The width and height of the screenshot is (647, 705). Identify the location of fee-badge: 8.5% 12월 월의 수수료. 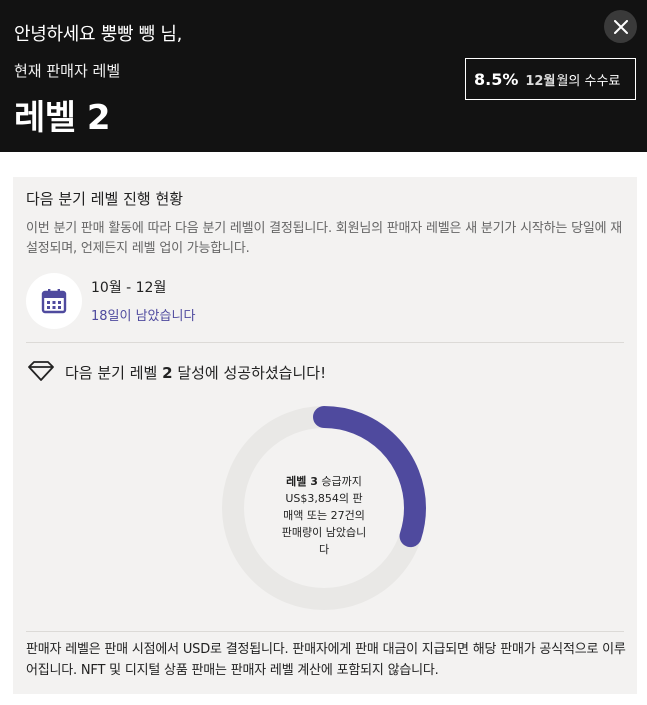
(550, 79).